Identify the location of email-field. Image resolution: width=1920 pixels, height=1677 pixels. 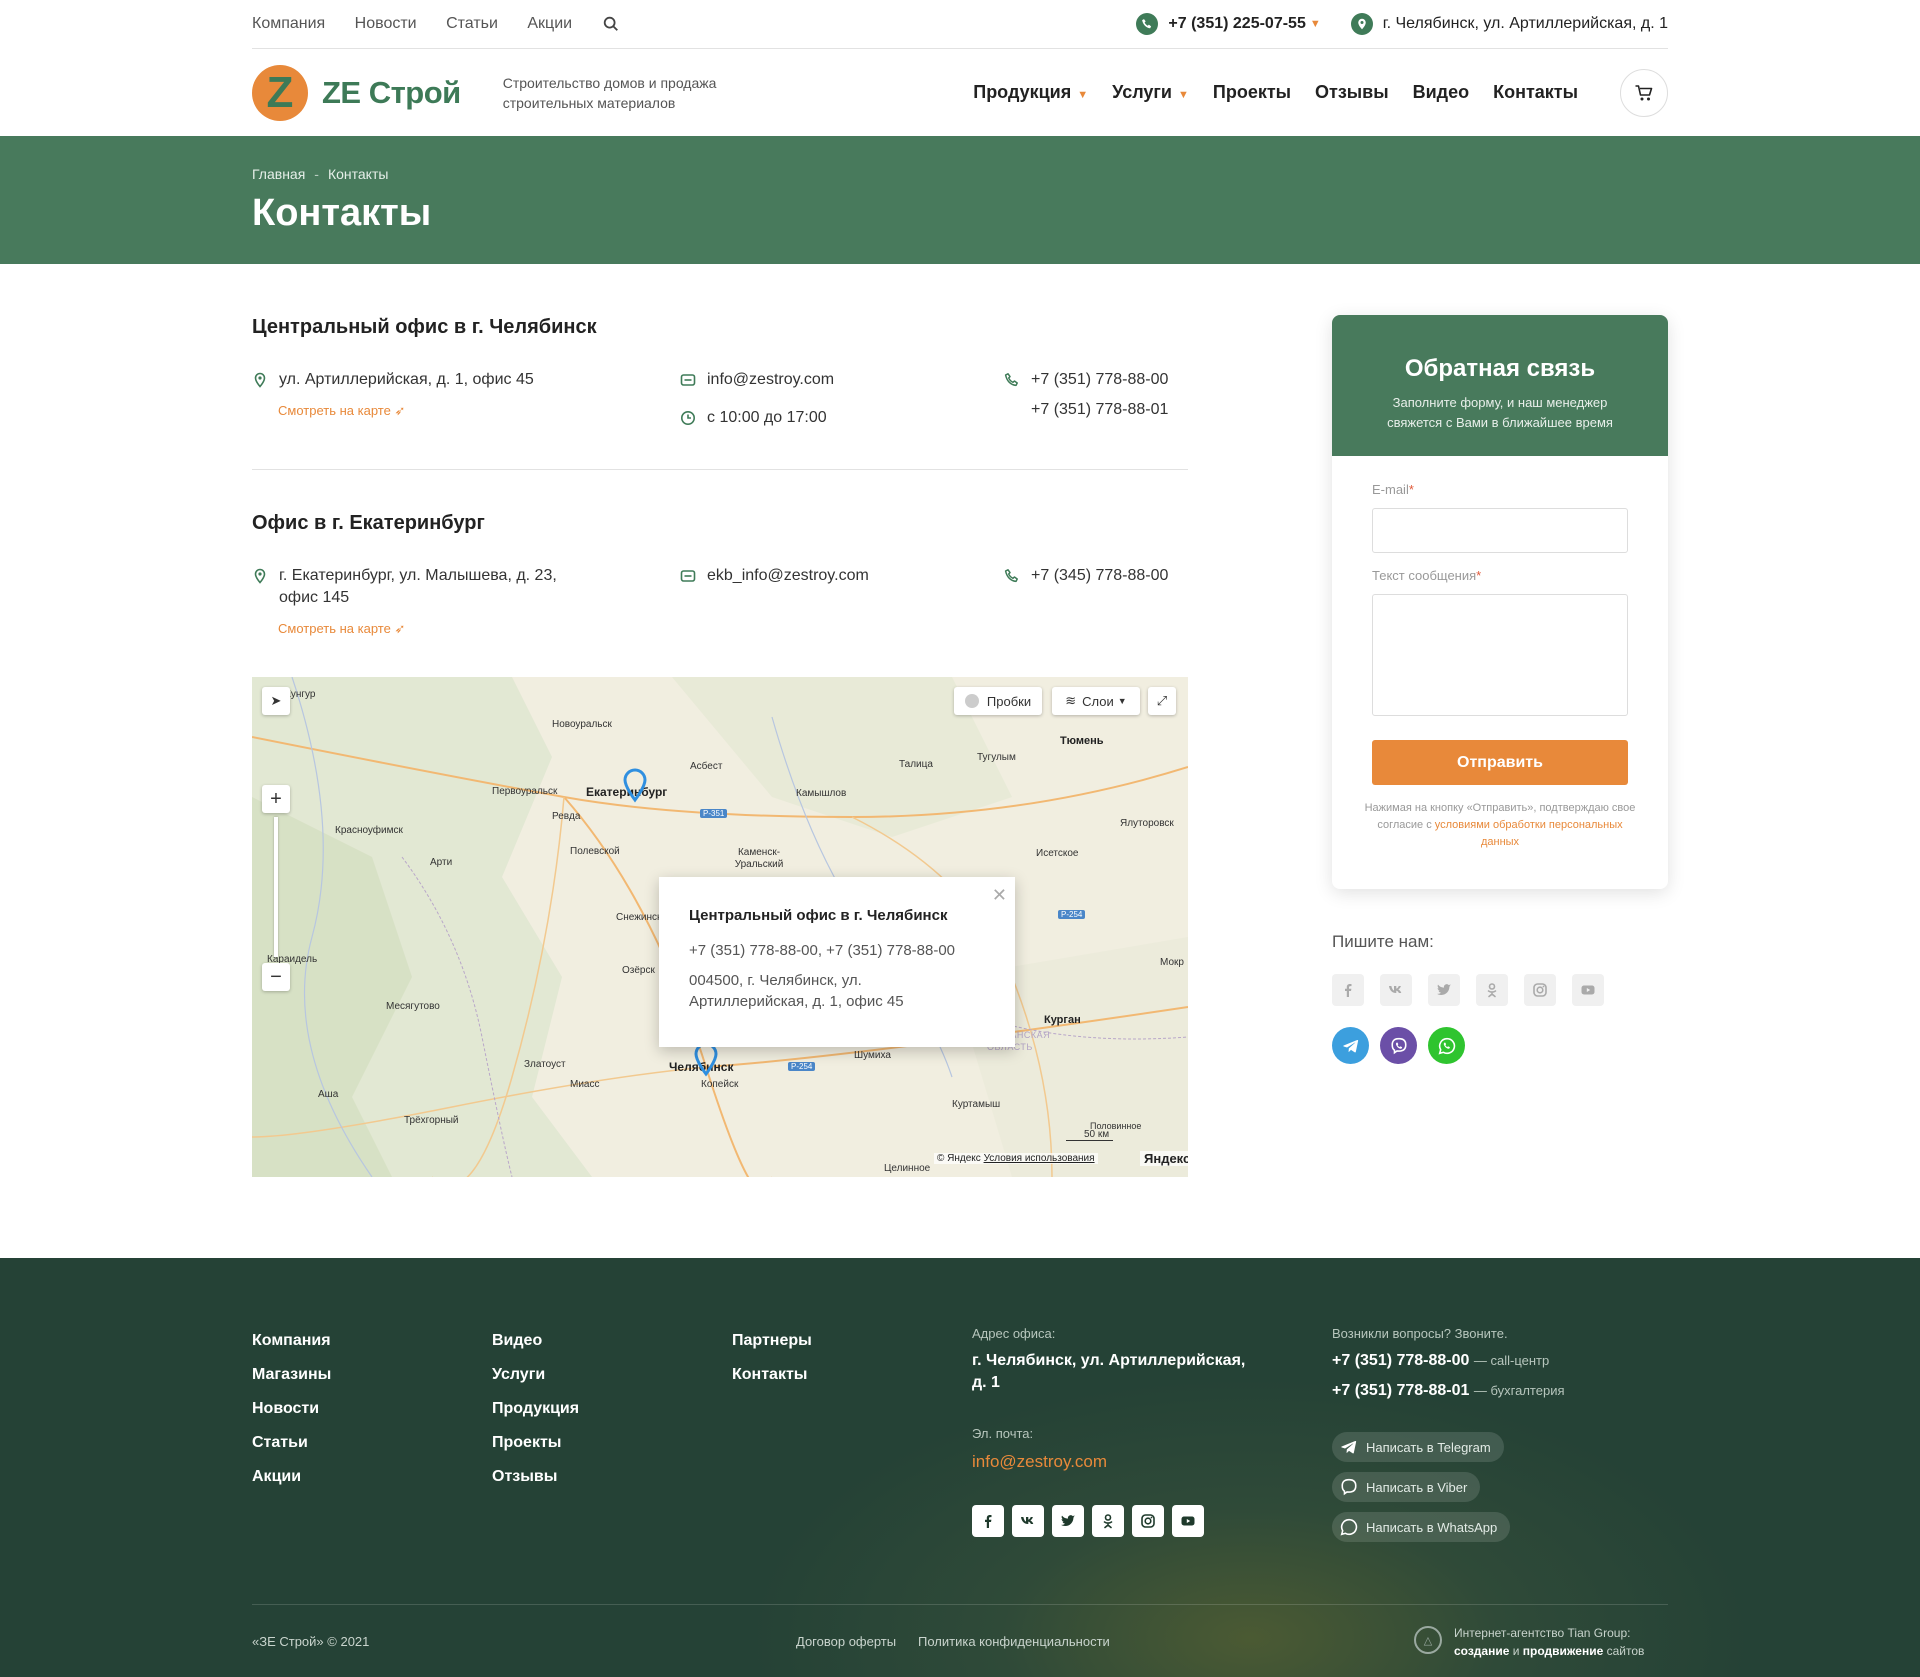
(1500, 530).